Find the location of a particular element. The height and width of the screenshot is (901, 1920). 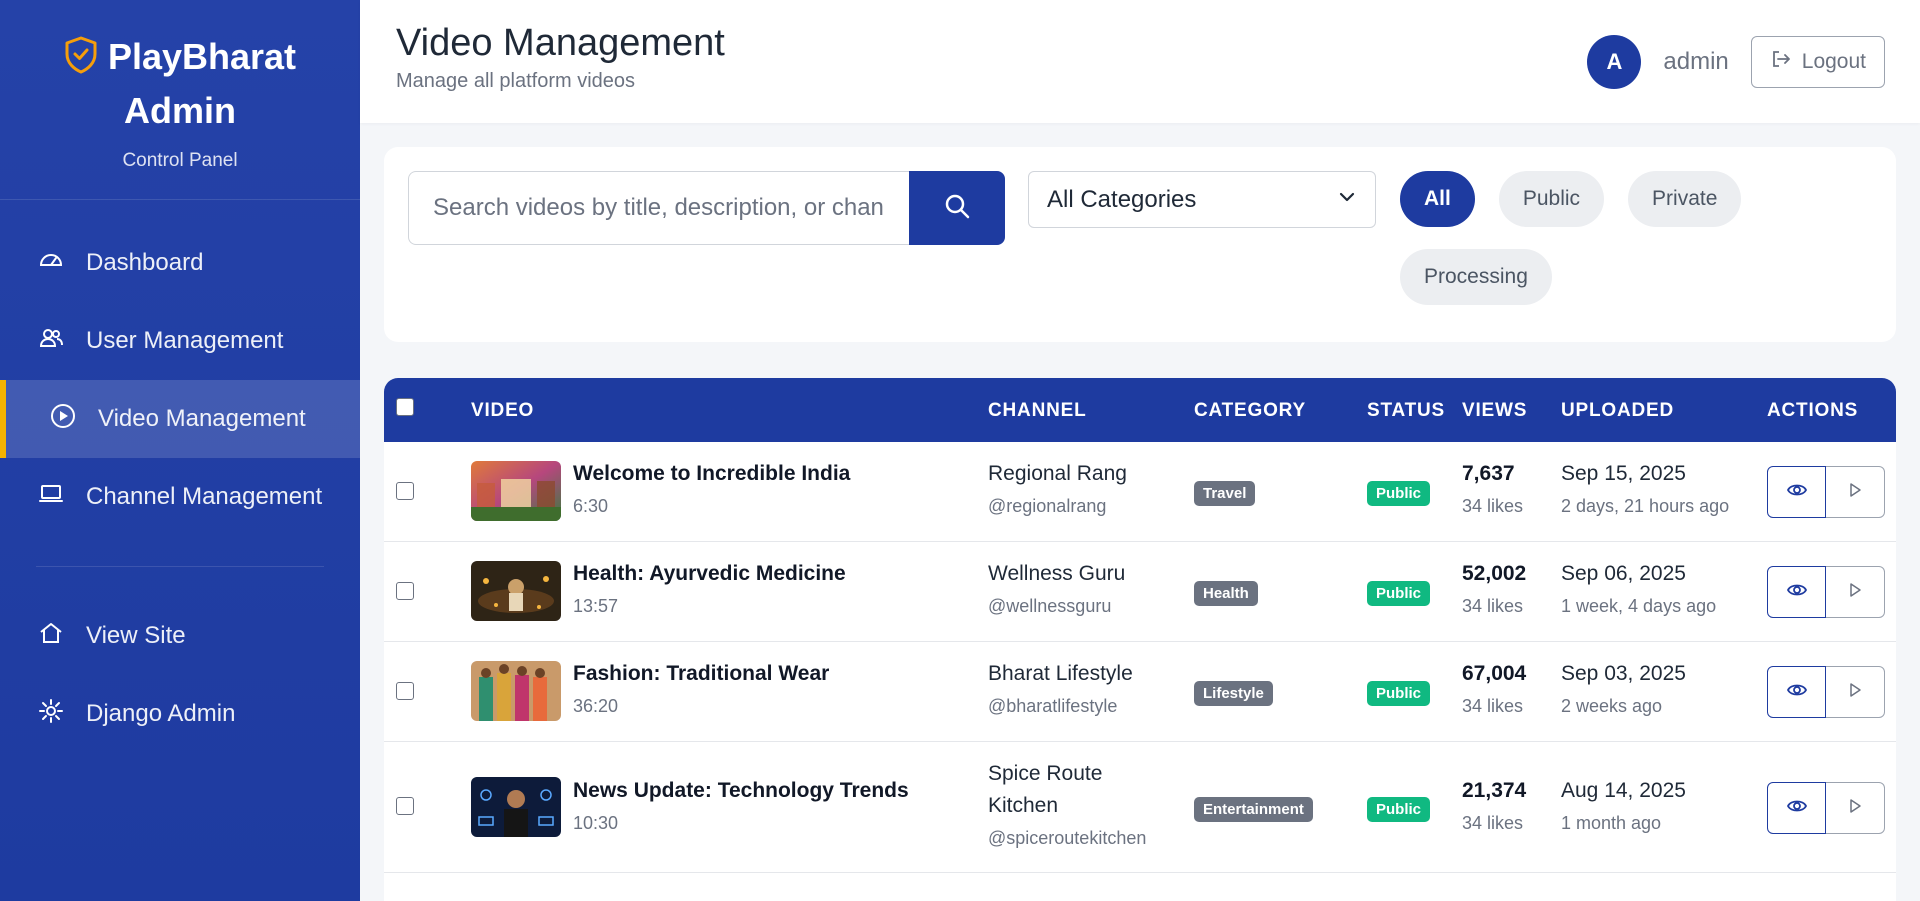

column-header-video: VIDEO is located at coordinates (503, 410).